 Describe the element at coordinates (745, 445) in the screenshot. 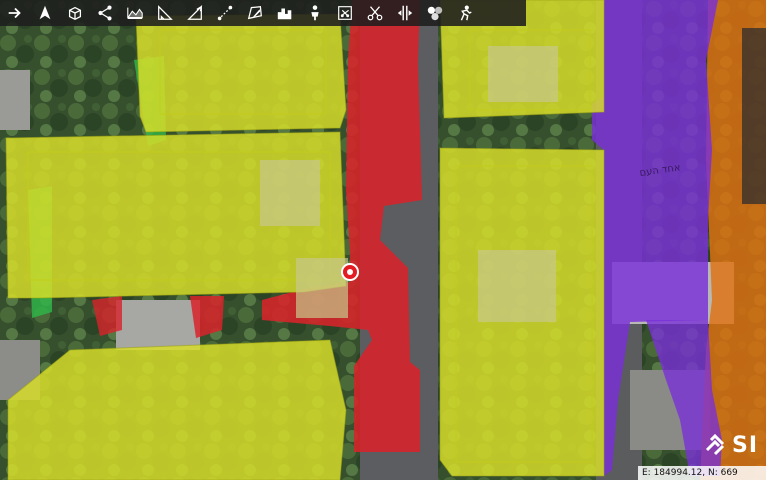

I see `logo-text: SI` at that location.